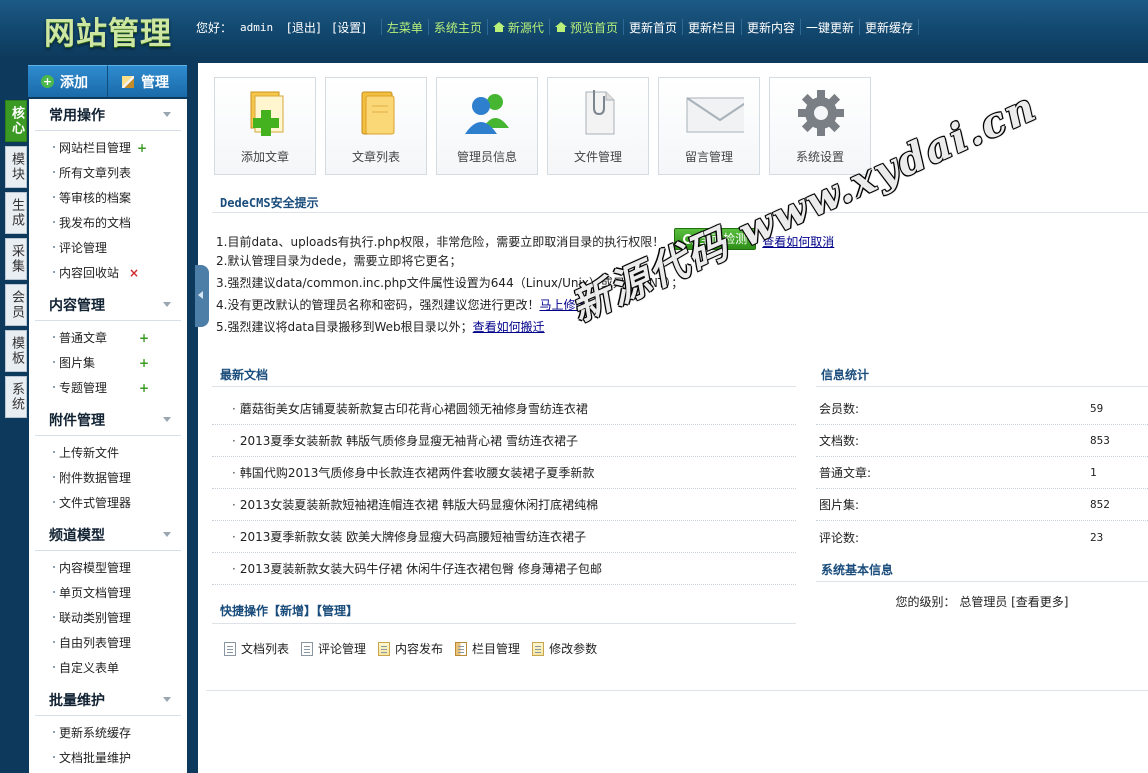 The height and width of the screenshot is (773, 1148). What do you see at coordinates (349, 27) in the screenshot?
I see `settings-link: [设置]` at bounding box center [349, 27].